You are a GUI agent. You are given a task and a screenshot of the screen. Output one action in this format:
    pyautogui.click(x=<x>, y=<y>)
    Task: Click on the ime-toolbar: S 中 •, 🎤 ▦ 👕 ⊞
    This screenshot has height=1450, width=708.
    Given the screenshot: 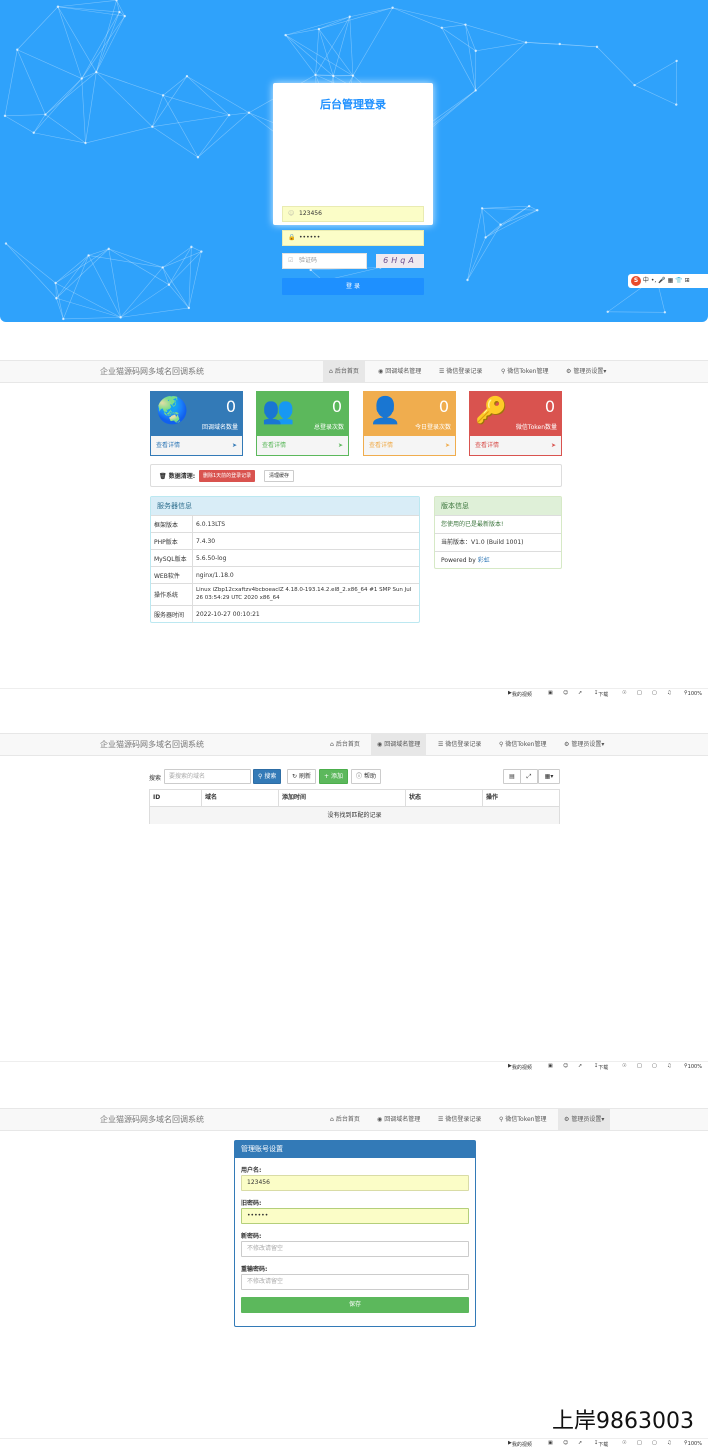 What is the action you would take?
    pyautogui.click(x=668, y=281)
    